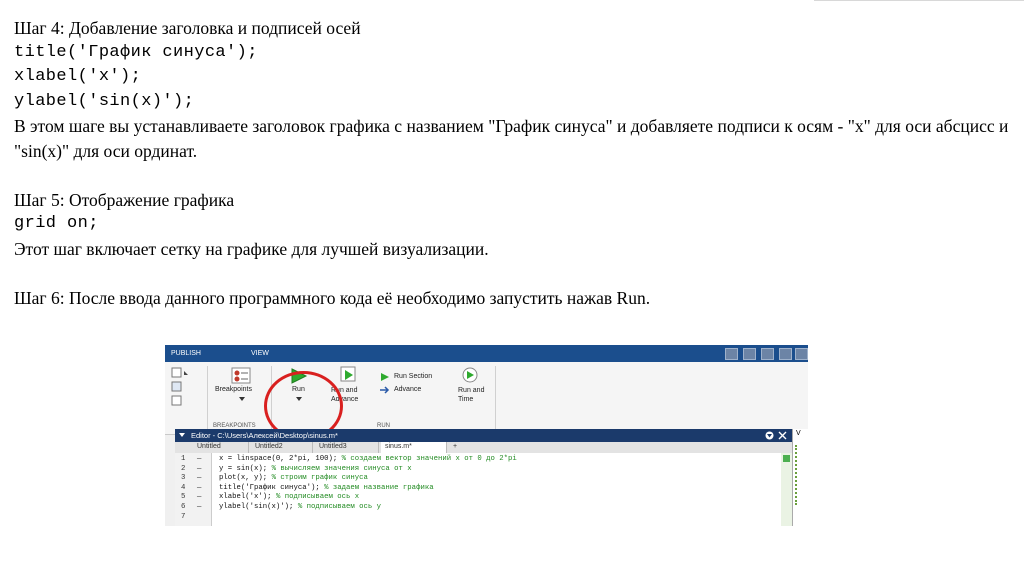 This screenshot has width=1024, height=574. Describe the element at coordinates (183, 459) in the screenshot. I see `line-number: 1` at that location.